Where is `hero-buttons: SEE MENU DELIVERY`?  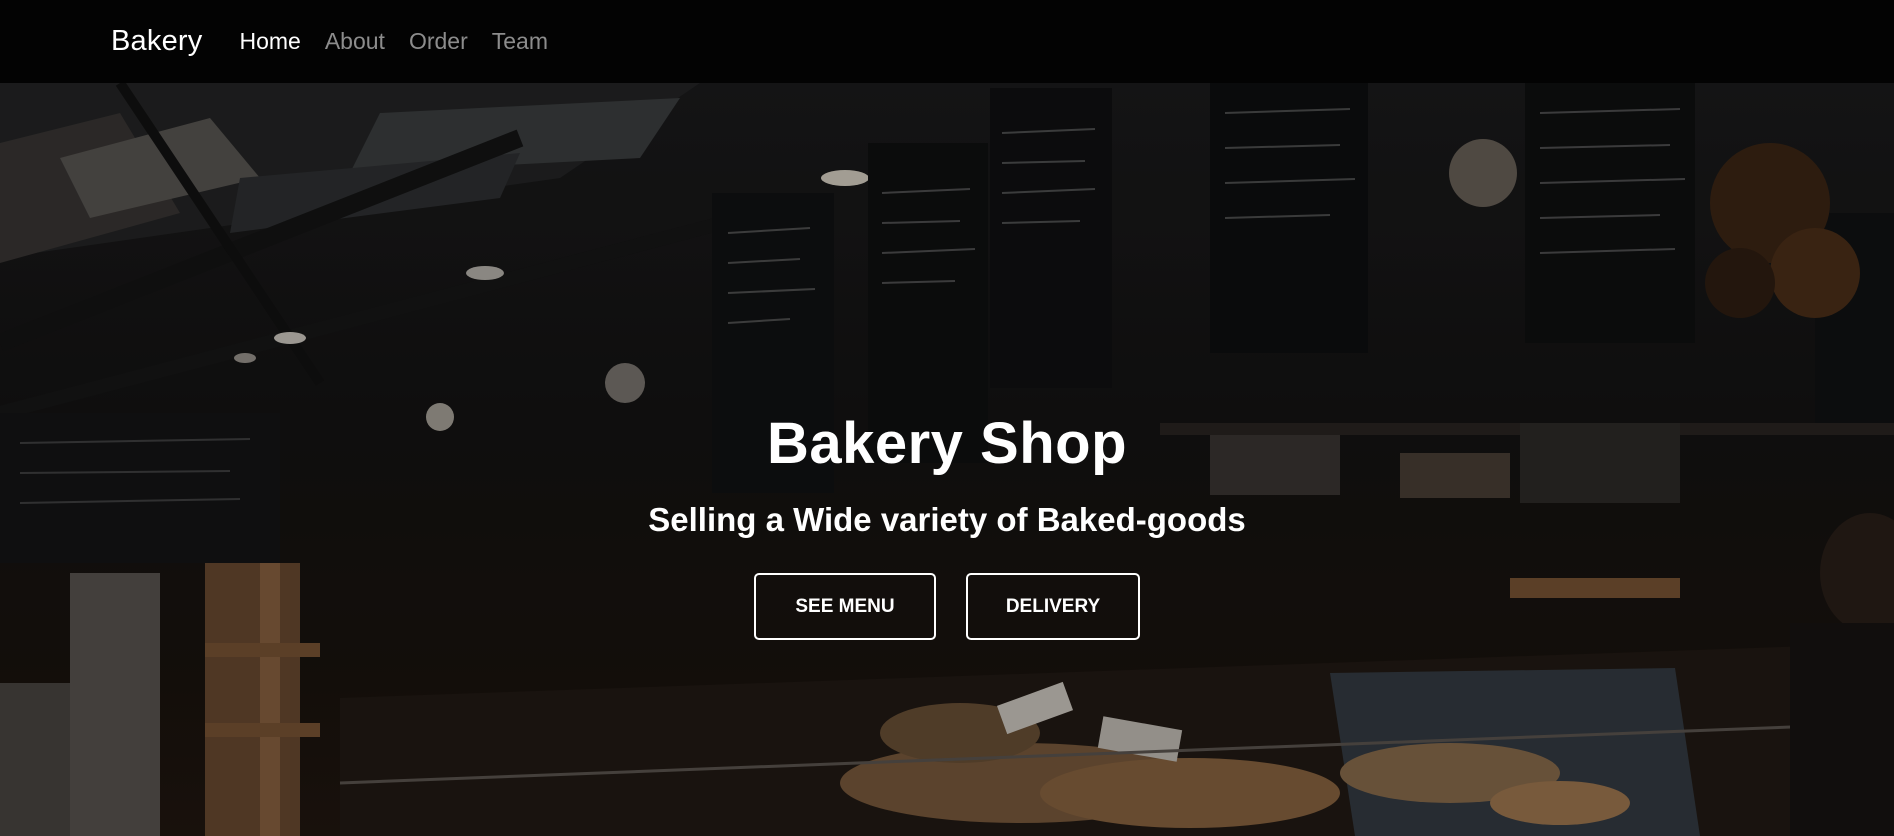
hero-buttons: SEE MENU DELIVERY is located at coordinates (947, 606).